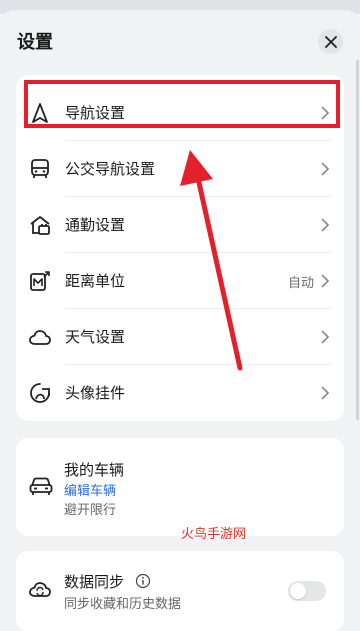  Describe the element at coordinates (123, 604) in the screenshot. I see `data-sync-subtitle: 同步收藏和历史数据` at that location.